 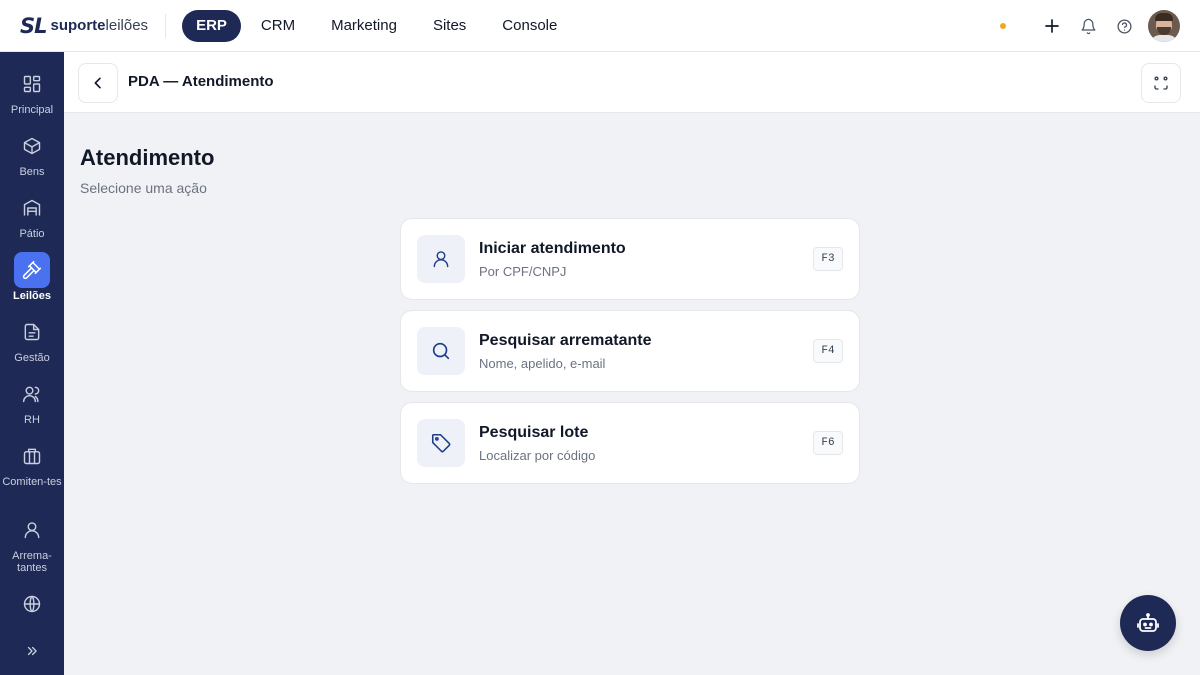 I want to click on sidebar-item-gestao: Gestão, so click(x=32, y=339).